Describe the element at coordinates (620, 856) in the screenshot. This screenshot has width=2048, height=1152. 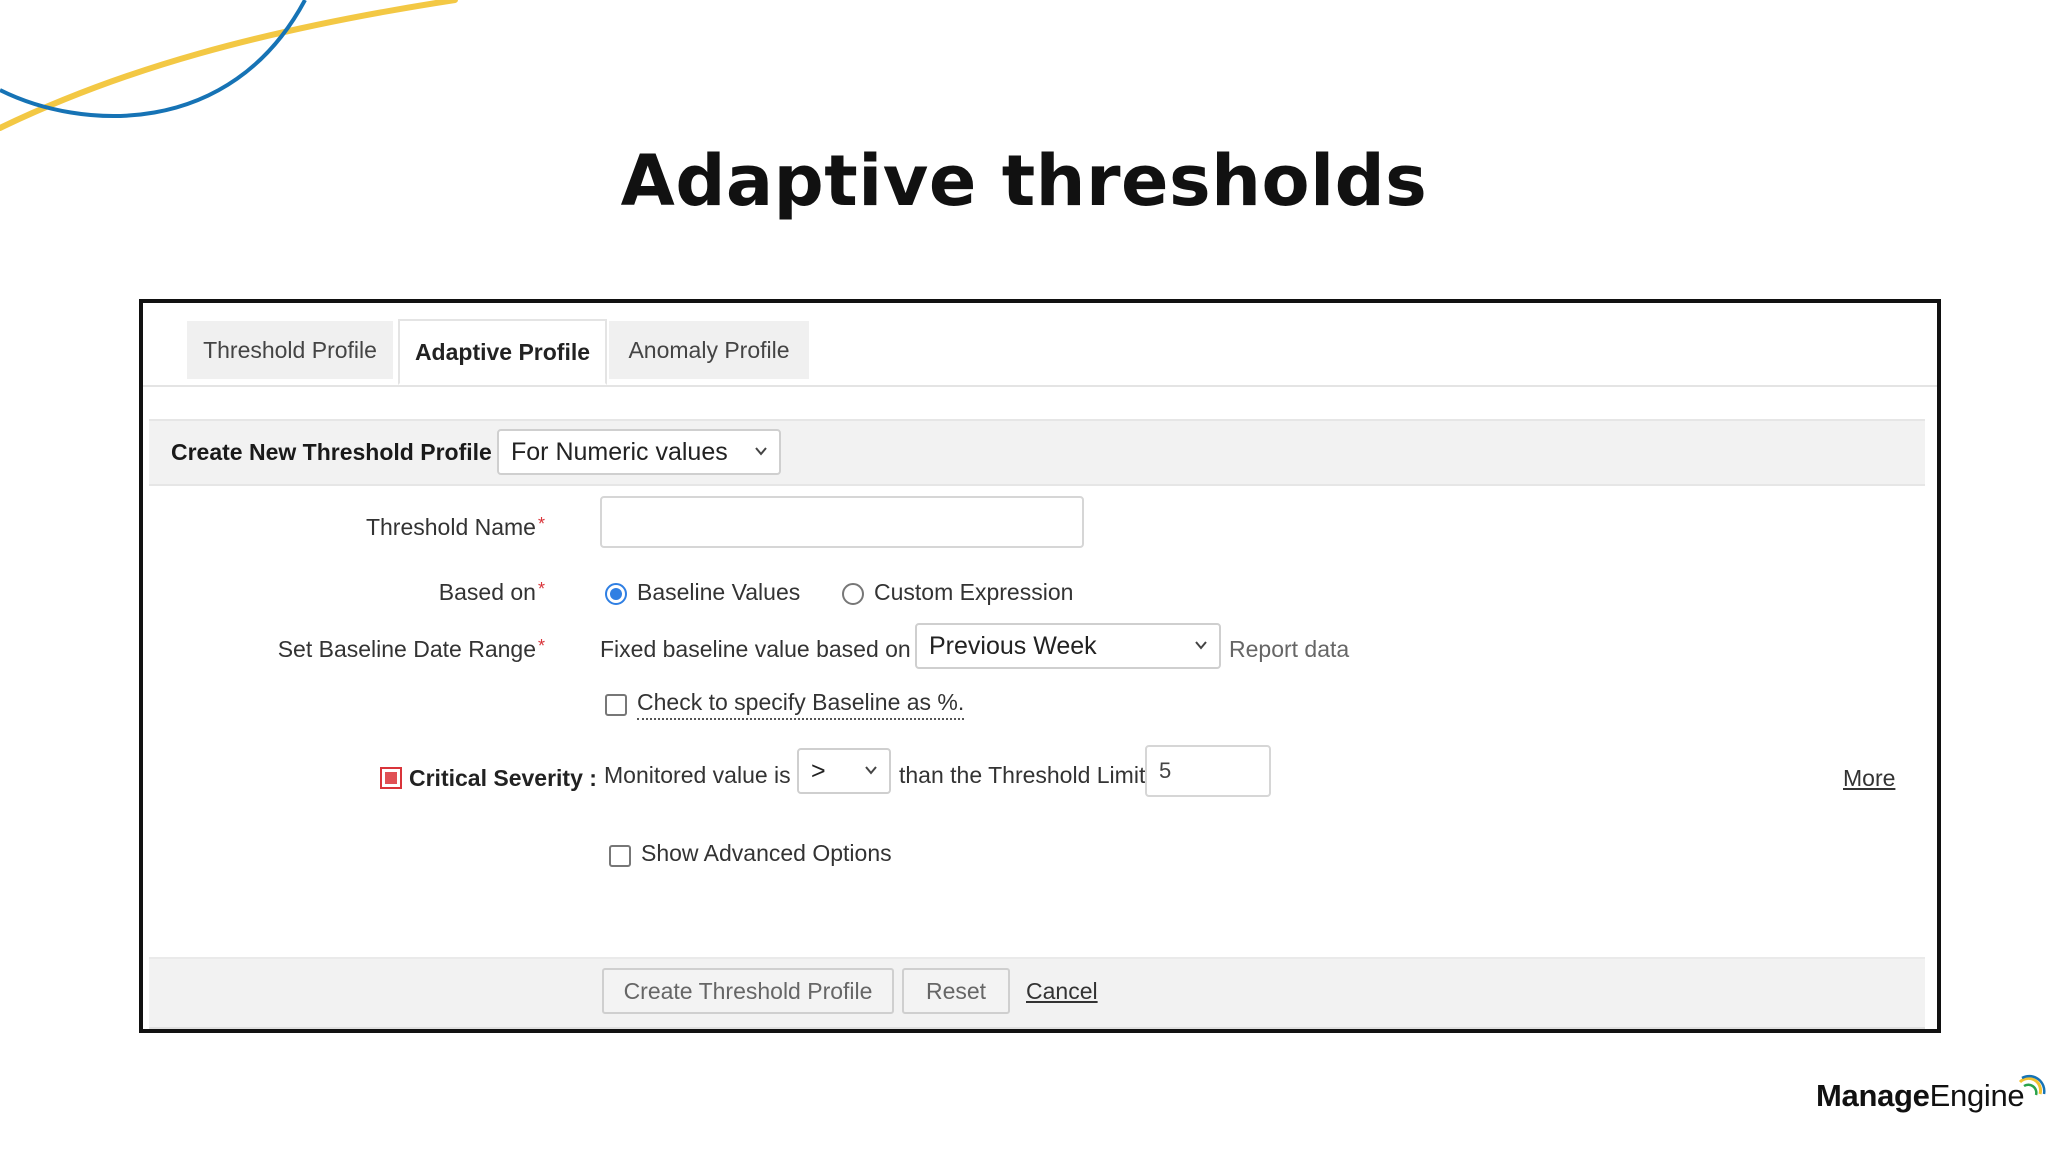
I see `show-advanced-checkbox` at that location.